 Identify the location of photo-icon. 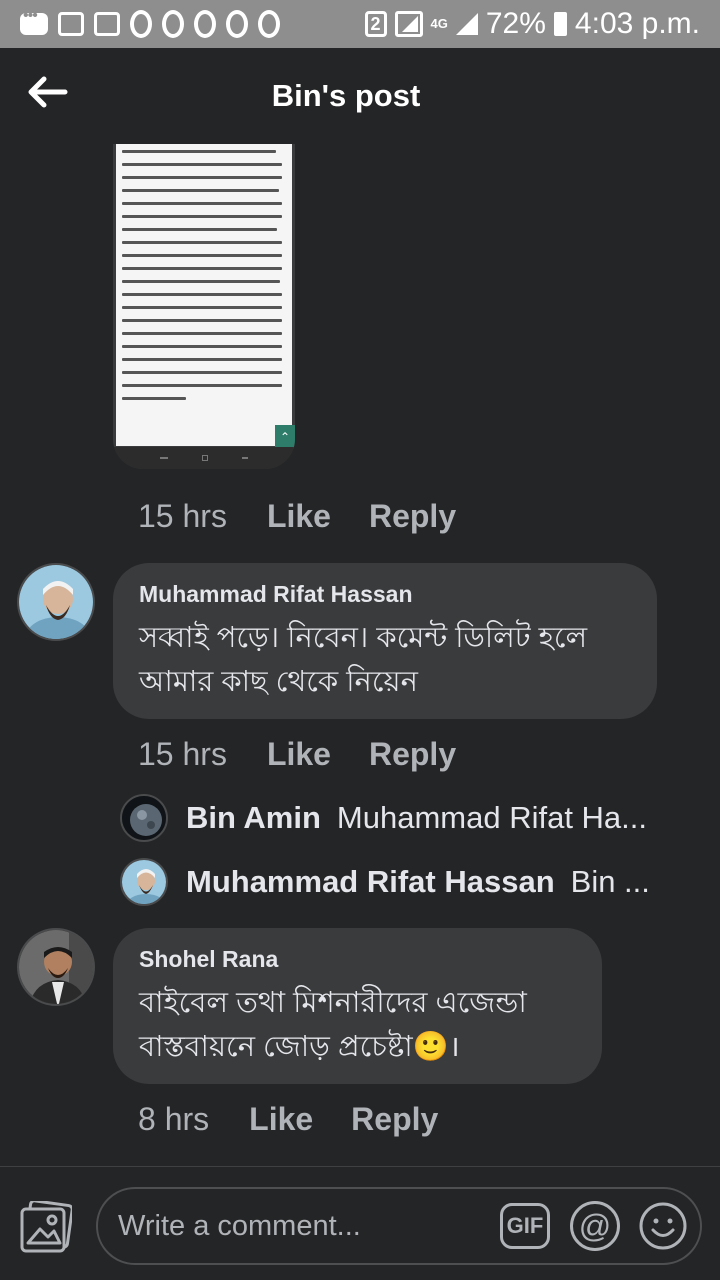
(47, 1226).